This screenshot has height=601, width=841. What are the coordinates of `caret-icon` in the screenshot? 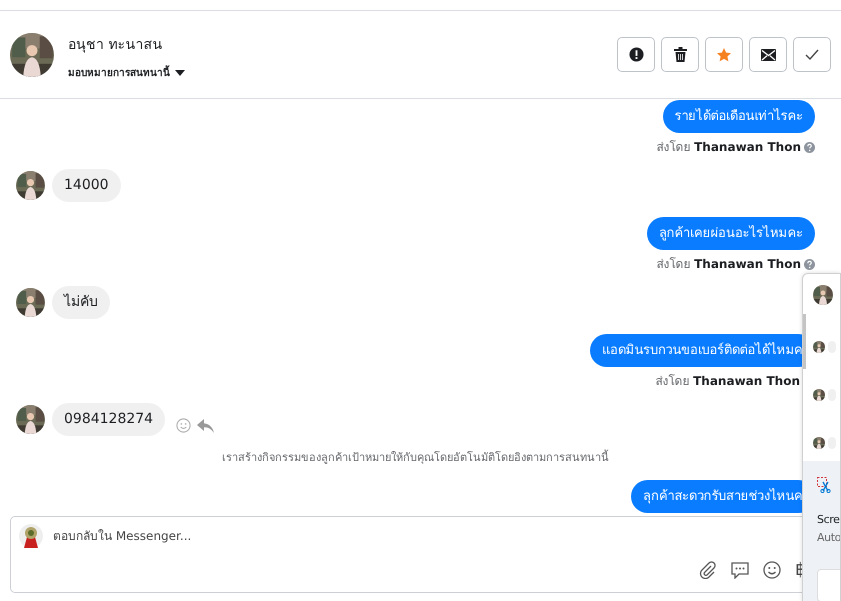 It's located at (180, 73).